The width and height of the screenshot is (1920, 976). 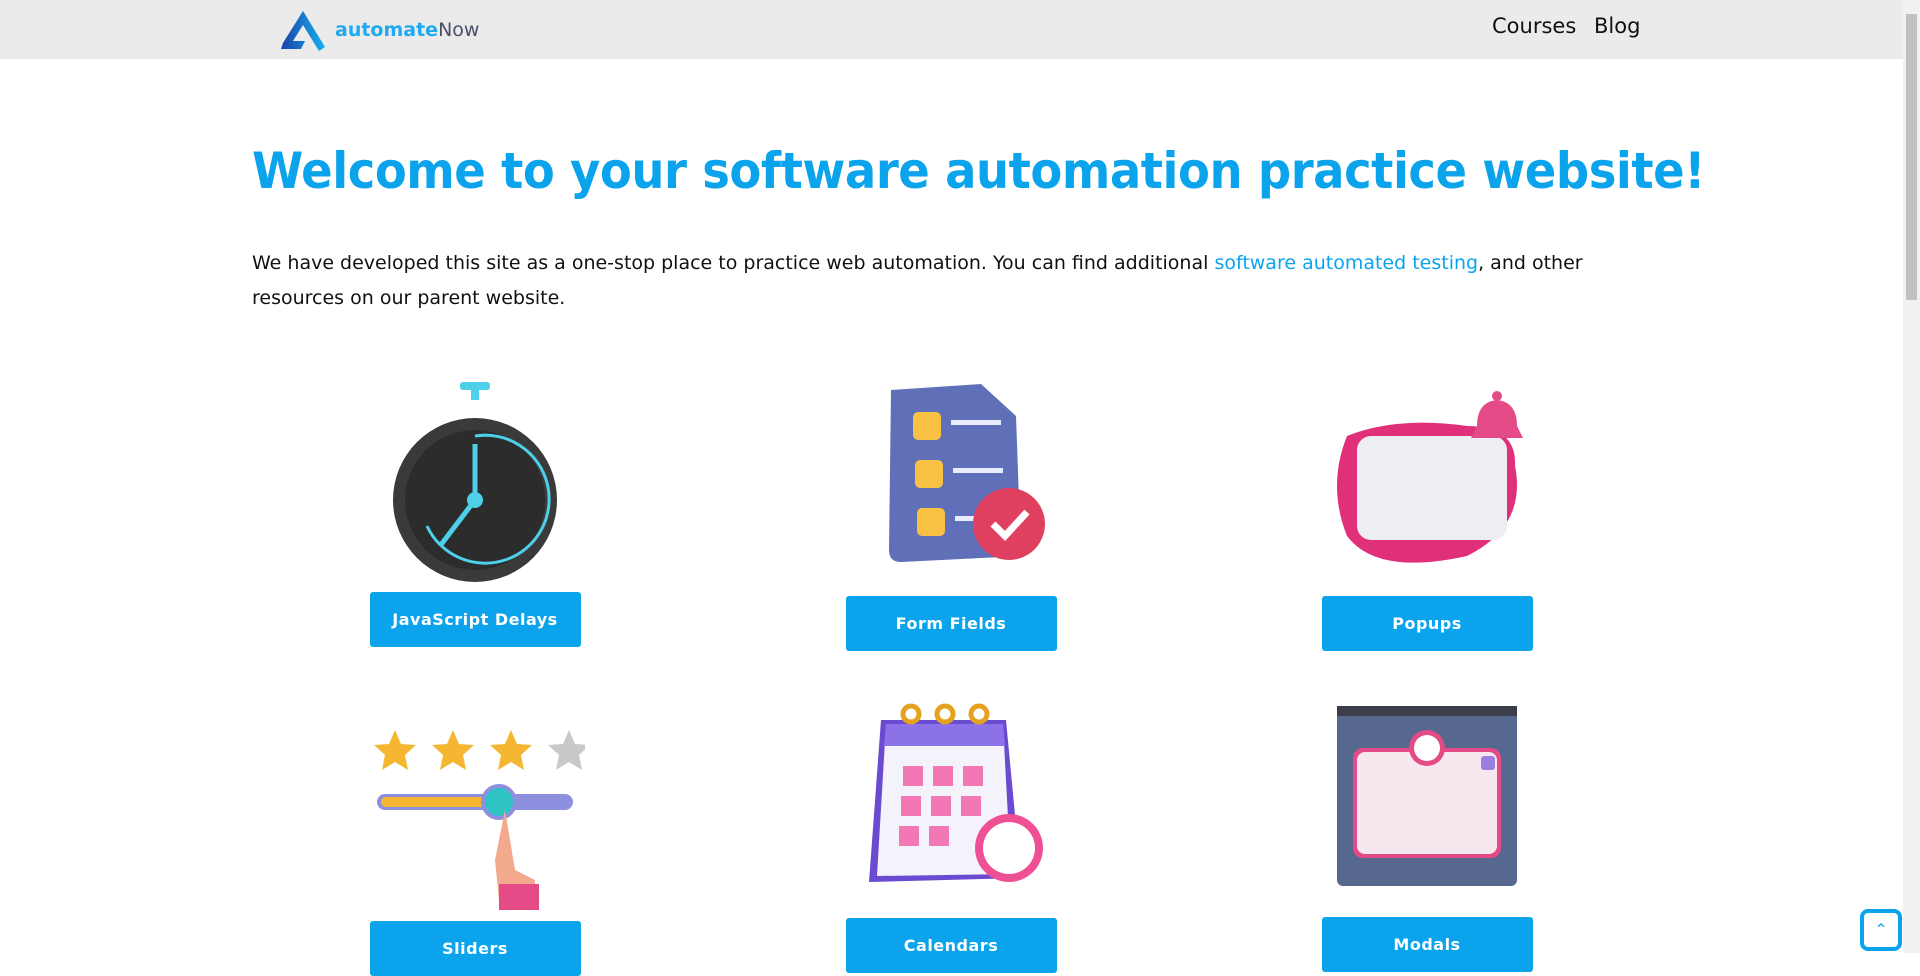 I want to click on form-checklist-icon, so click(x=967, y=473).